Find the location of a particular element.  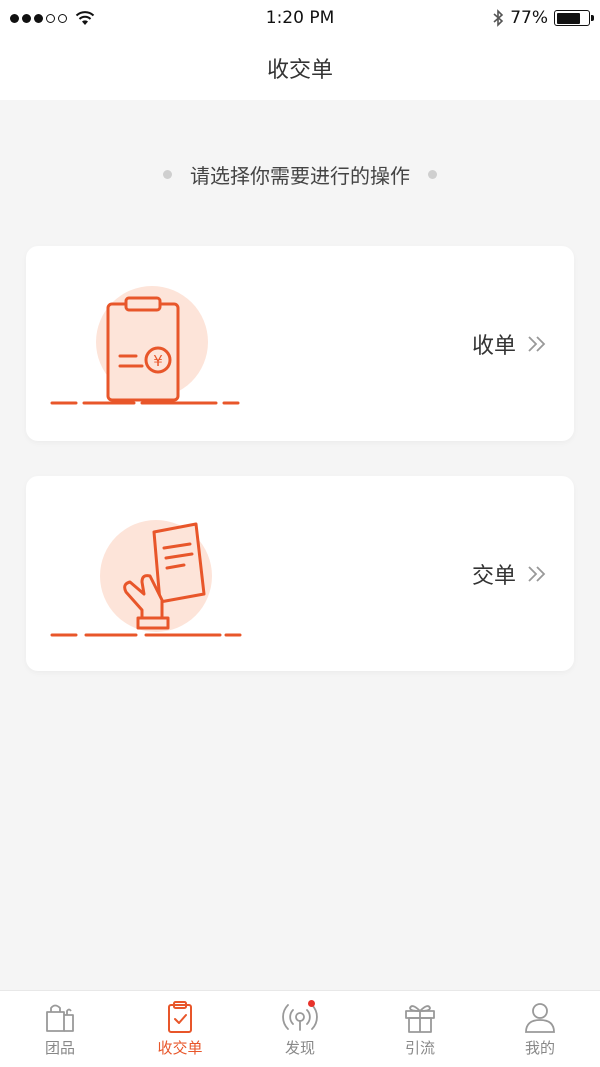

receive-action: 收单 is located at coordinates (510, 344).